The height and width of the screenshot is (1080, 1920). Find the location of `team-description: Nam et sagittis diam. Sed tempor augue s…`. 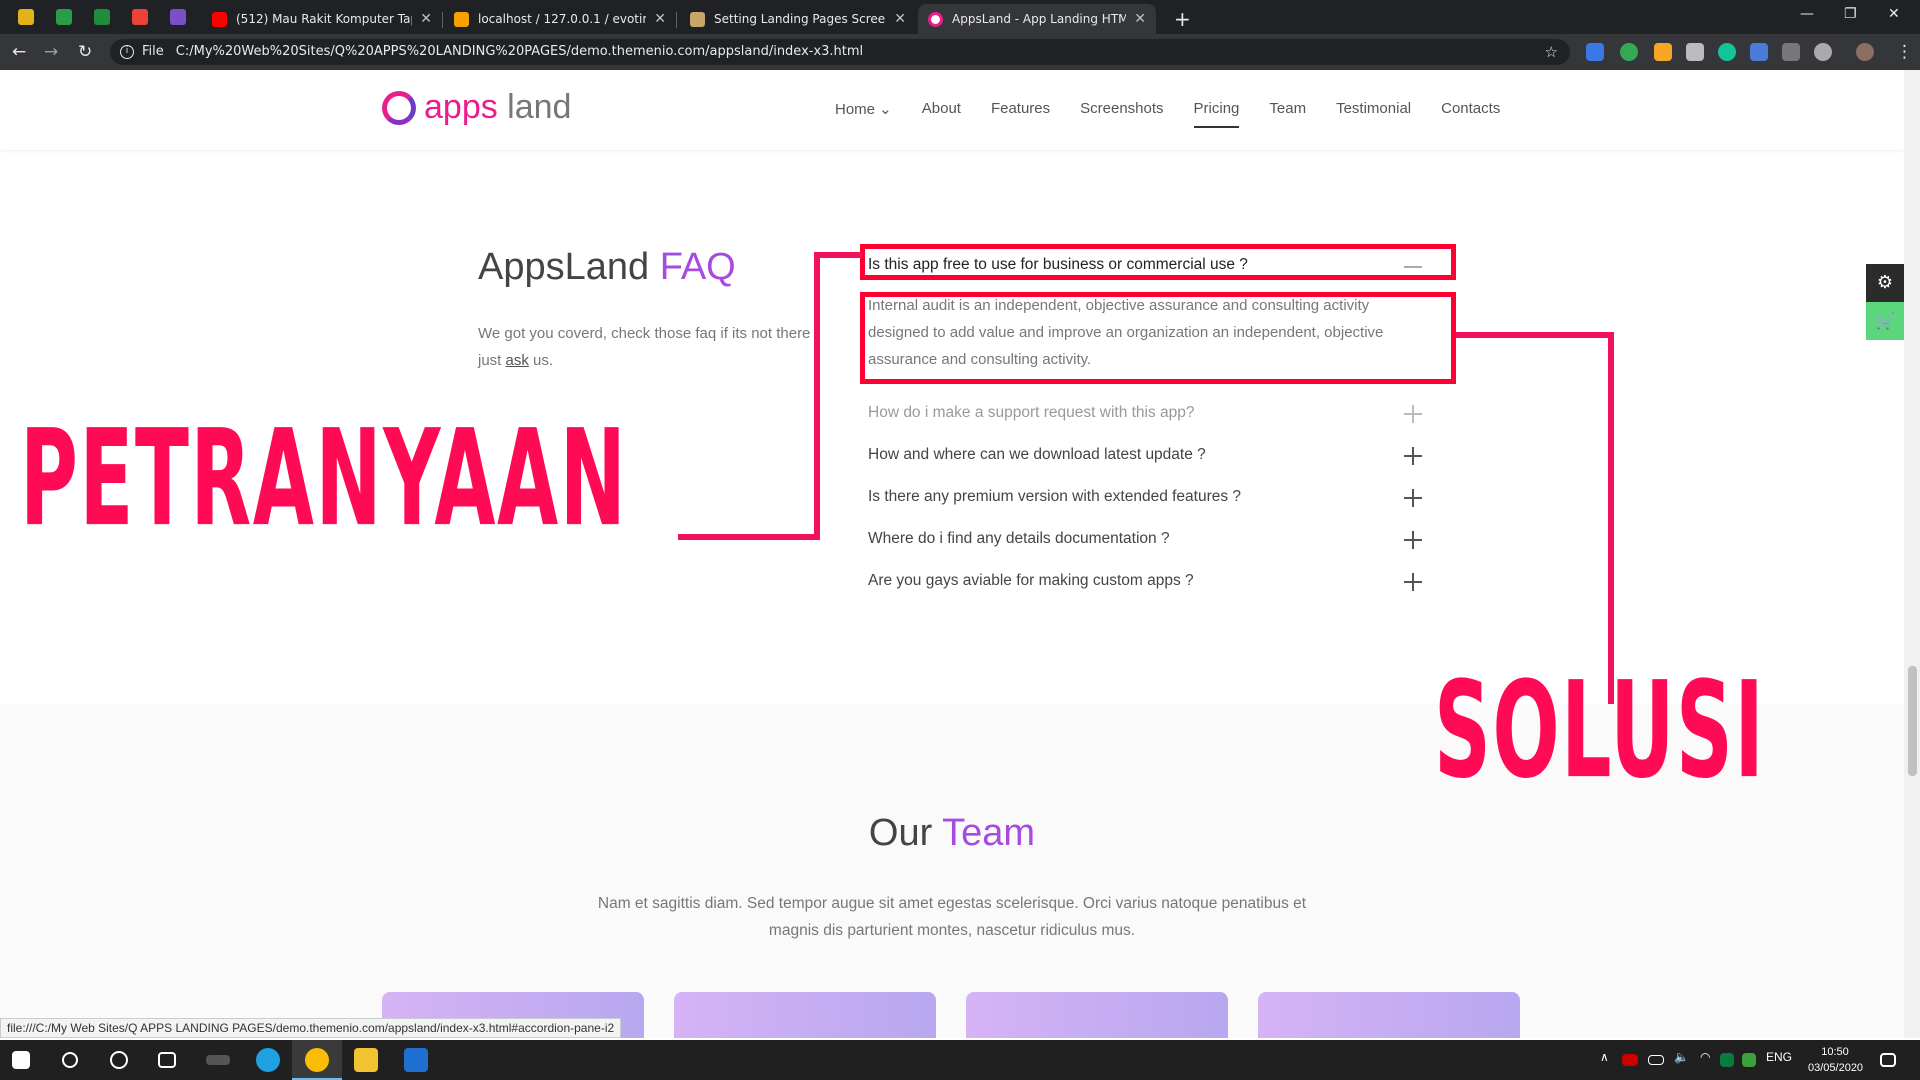

team-description: Nam et sagittis diam. Sed tempor augue s… is located at coordinates (952, 917).